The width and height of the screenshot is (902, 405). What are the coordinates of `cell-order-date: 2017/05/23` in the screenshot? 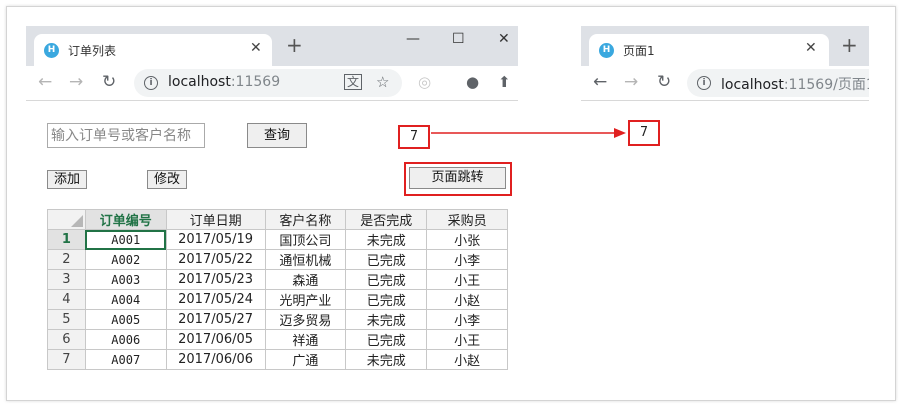 It's located at (215, 279).